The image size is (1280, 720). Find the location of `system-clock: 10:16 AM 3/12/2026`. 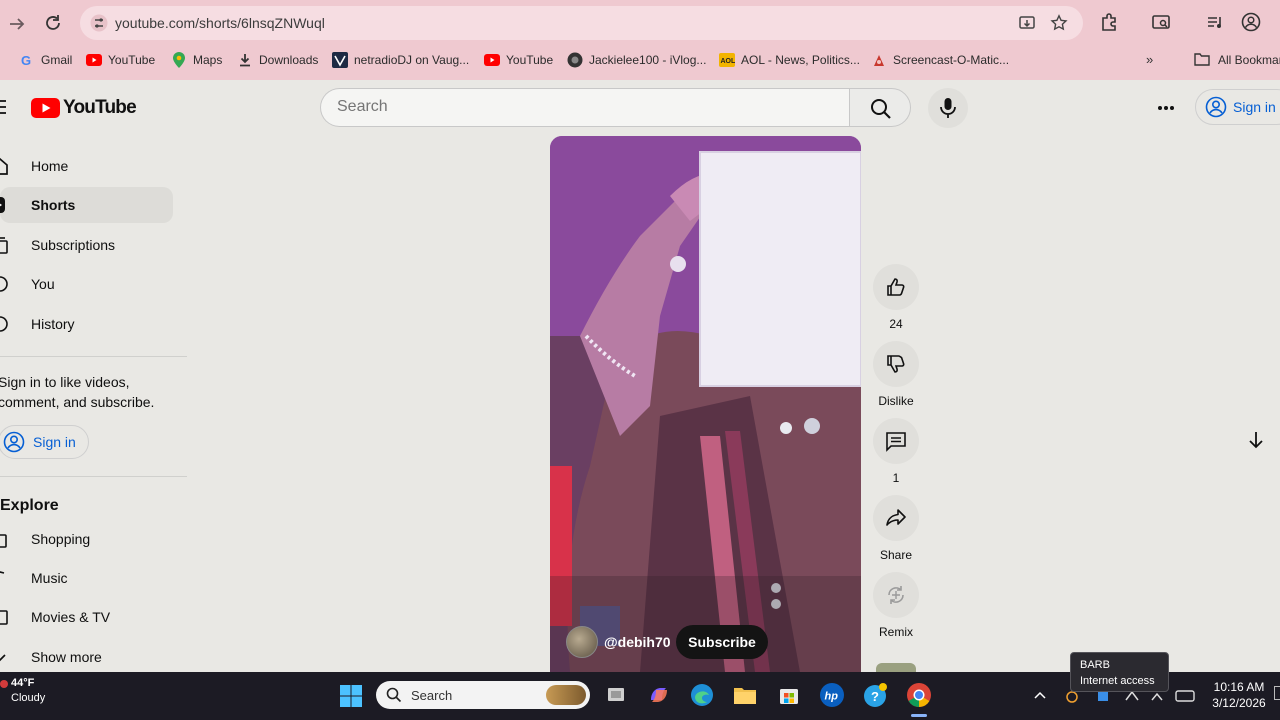

system-clock: 10:16 AM 3/12/2026 is located at coordinates (1239, 695).